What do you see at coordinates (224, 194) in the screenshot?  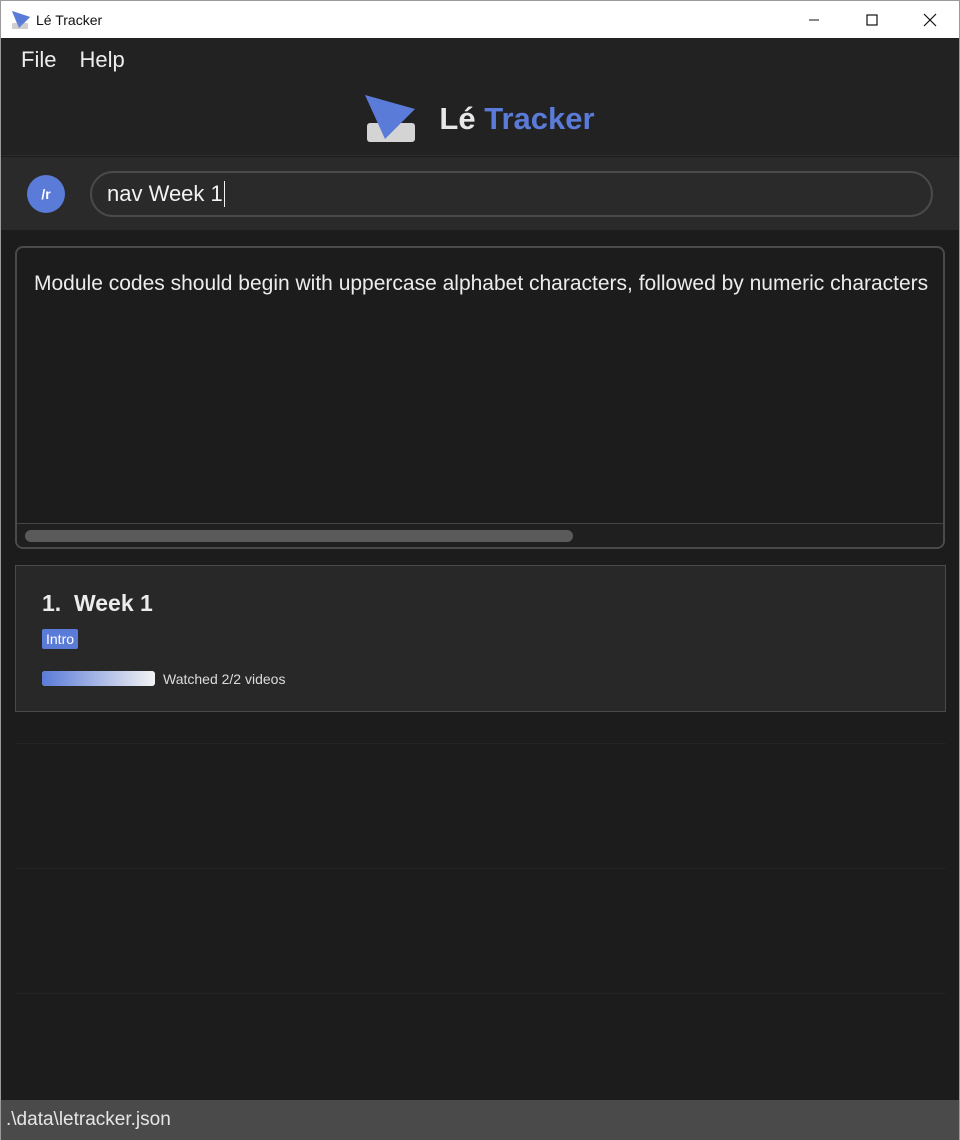 I see `text-caret` at bounding box center [224, 194].